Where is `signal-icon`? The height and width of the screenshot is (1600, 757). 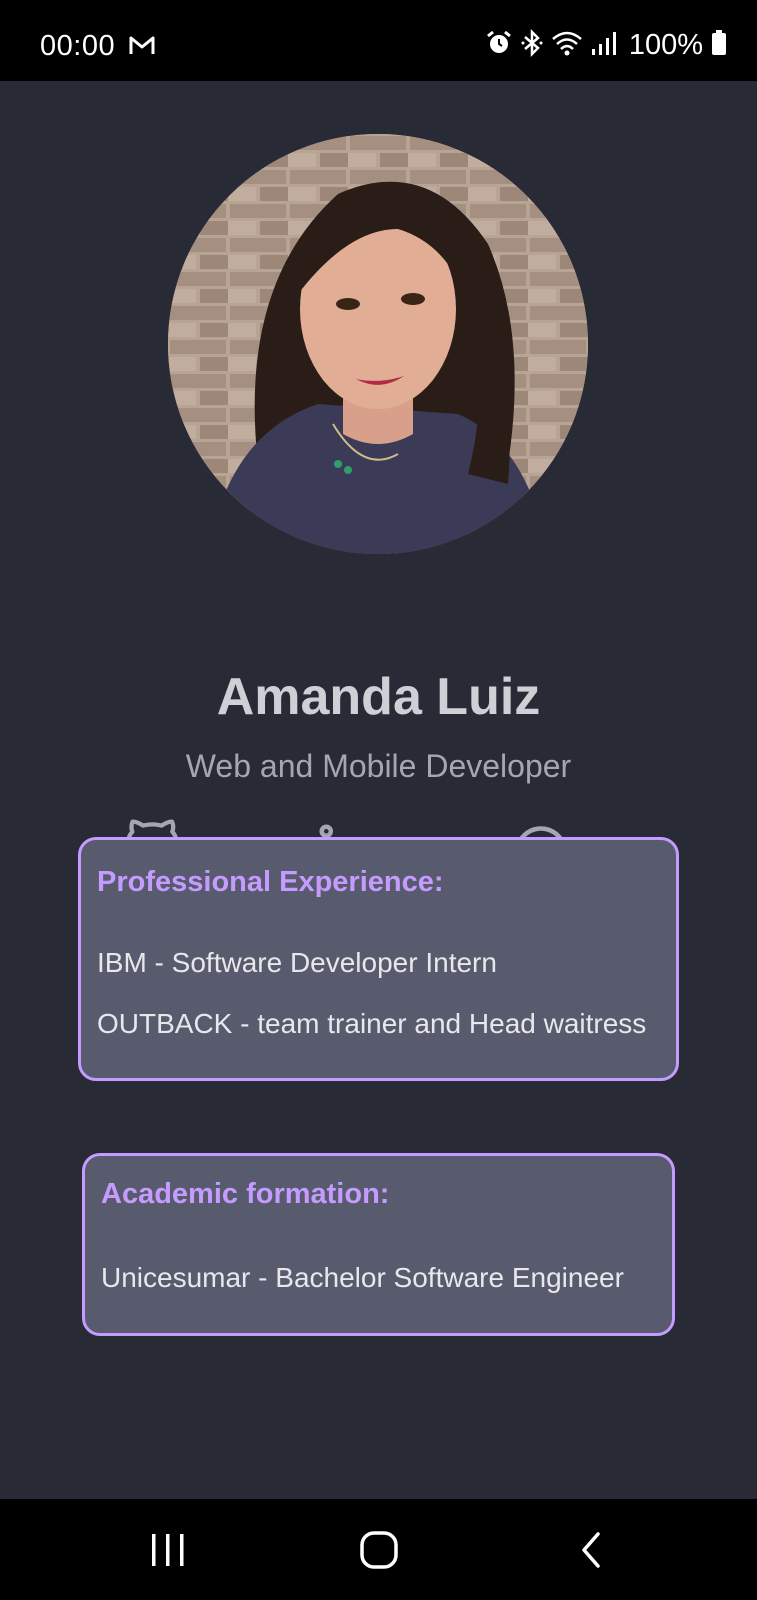 signal-icon is located at coordinates (604, 45).